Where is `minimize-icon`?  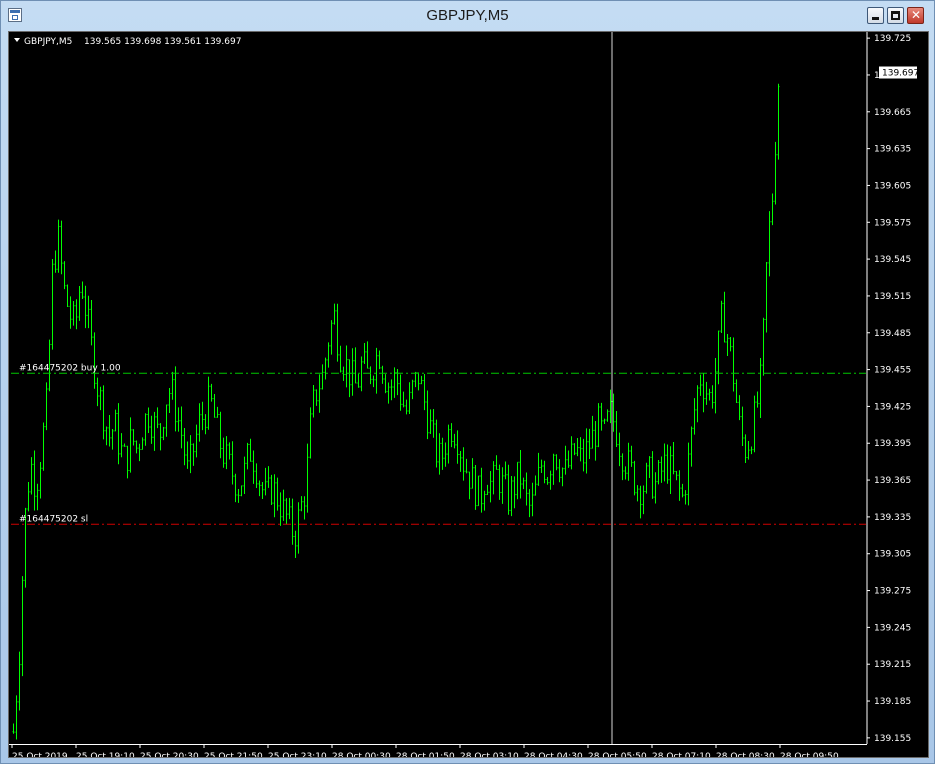
minimize-icon is located at coordinates (875, 18).